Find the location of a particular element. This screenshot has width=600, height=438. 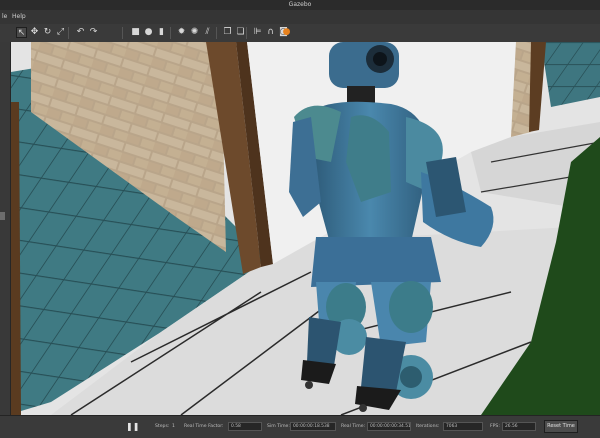

panel-expand-handle is located at coordinates (2, 216).